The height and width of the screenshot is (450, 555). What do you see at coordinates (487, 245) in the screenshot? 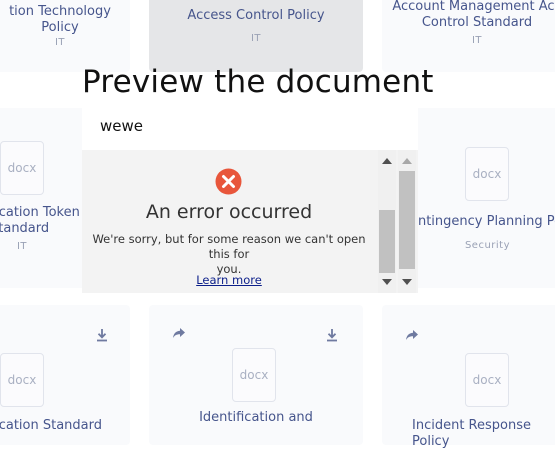
I see `card-category: Security` at bounding box center [487, 245].